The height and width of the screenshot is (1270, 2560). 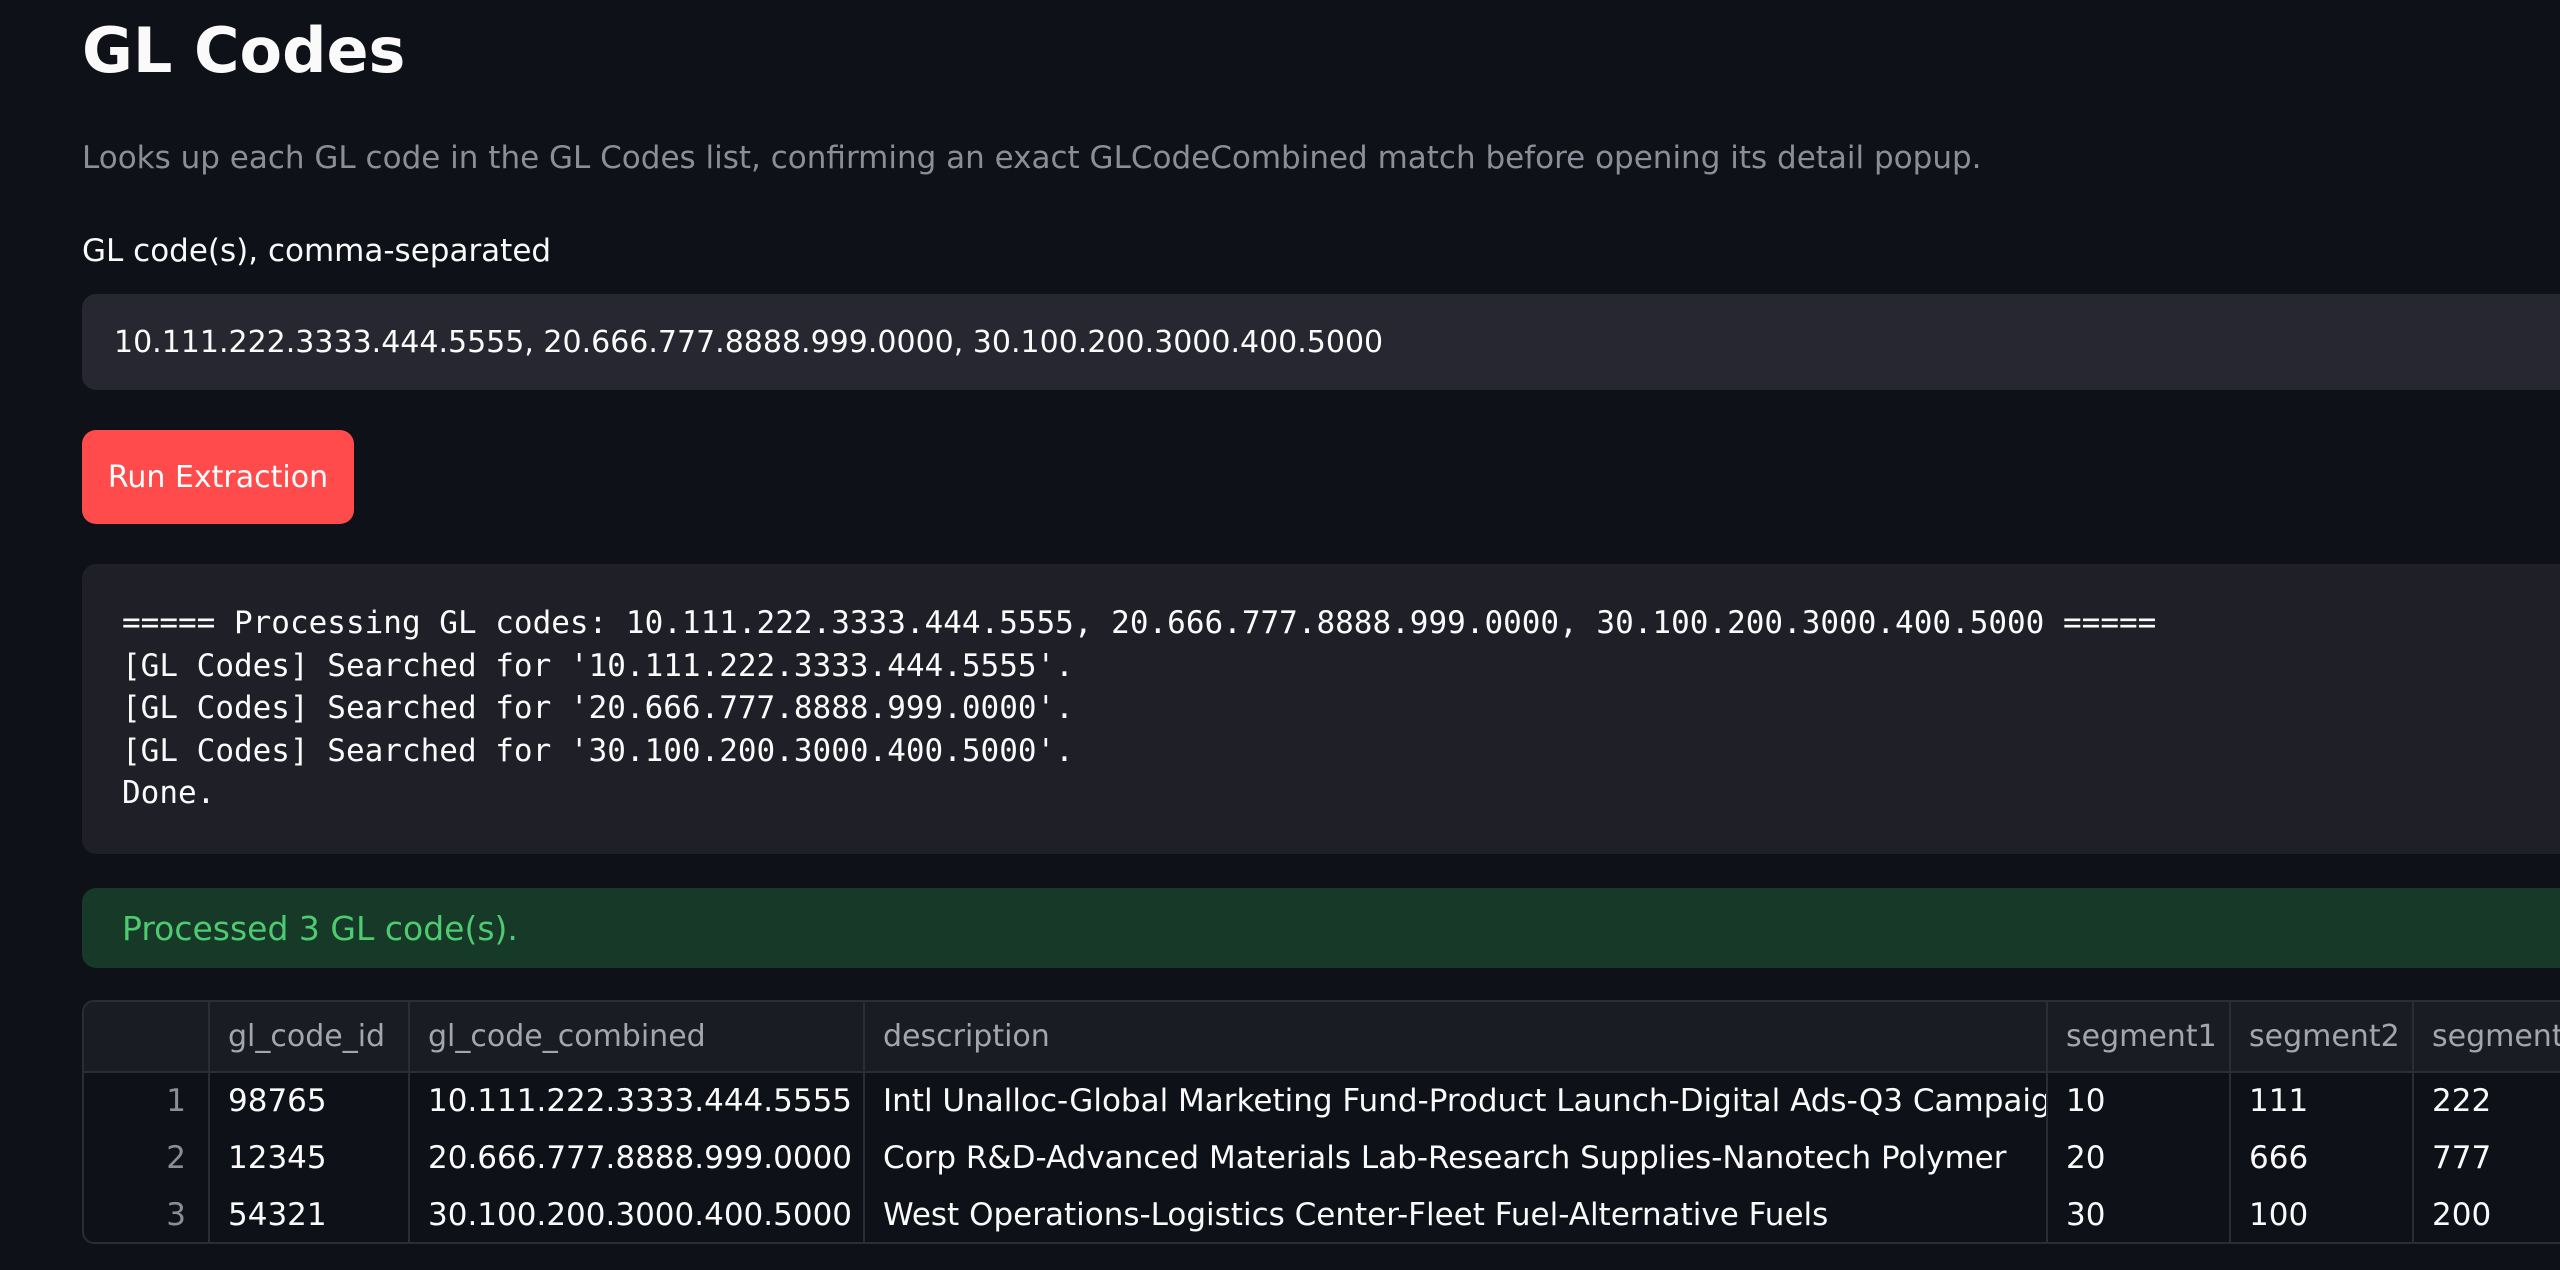 What do you see at coordinates (147, 1157) in the screenshot?
I see `row-index: 2` at bounding box center [147, 1157].